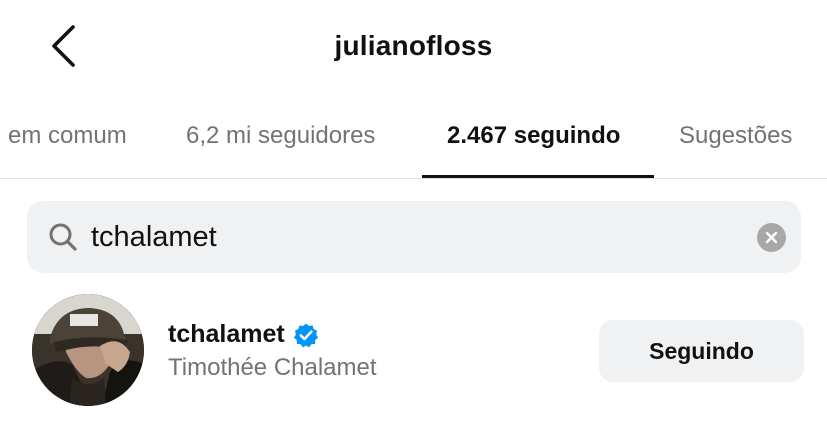  I want to click on active-tab-indicator, so click(538, 176).